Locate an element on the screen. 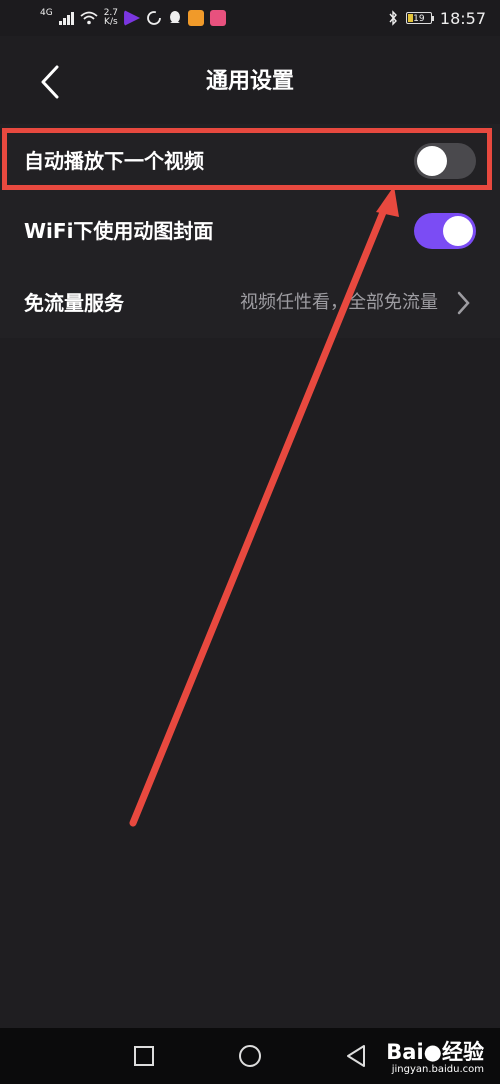  network-speed: 2.7 K/s is located at coordinates (111, 17).